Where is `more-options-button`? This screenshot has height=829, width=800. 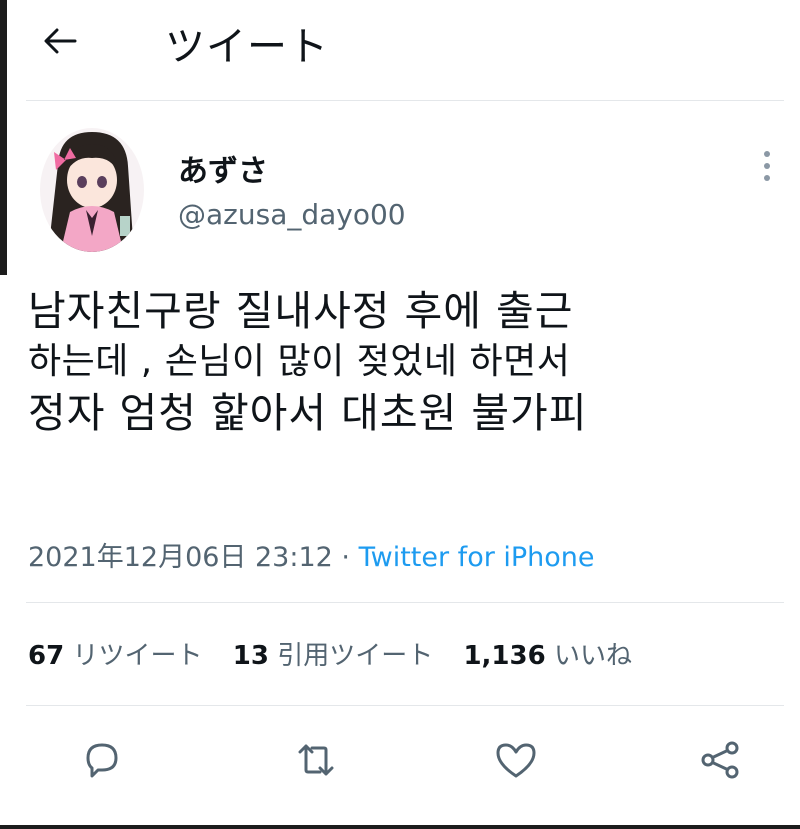 more-options-button is located at coordinates (767, 166).